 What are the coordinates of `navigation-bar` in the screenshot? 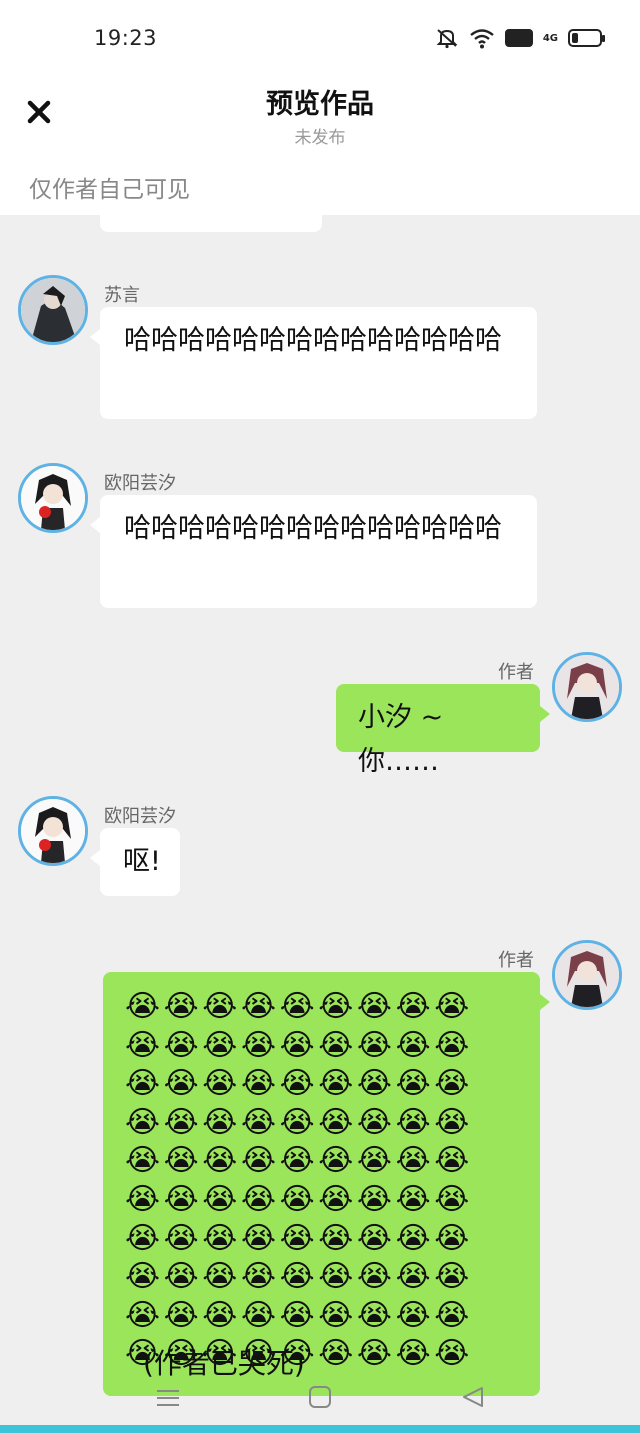 It's located at (320, 1397).